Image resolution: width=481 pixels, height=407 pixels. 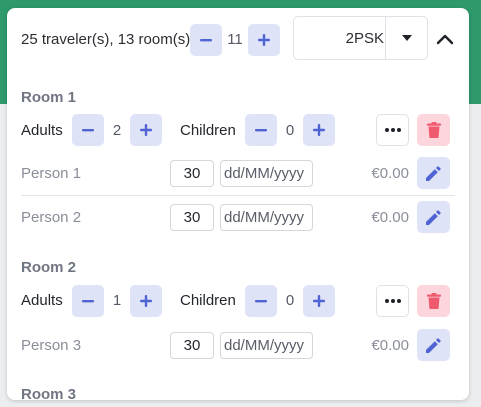 I want to click on room-1-title: Room 1, so click(x=49, y=97).